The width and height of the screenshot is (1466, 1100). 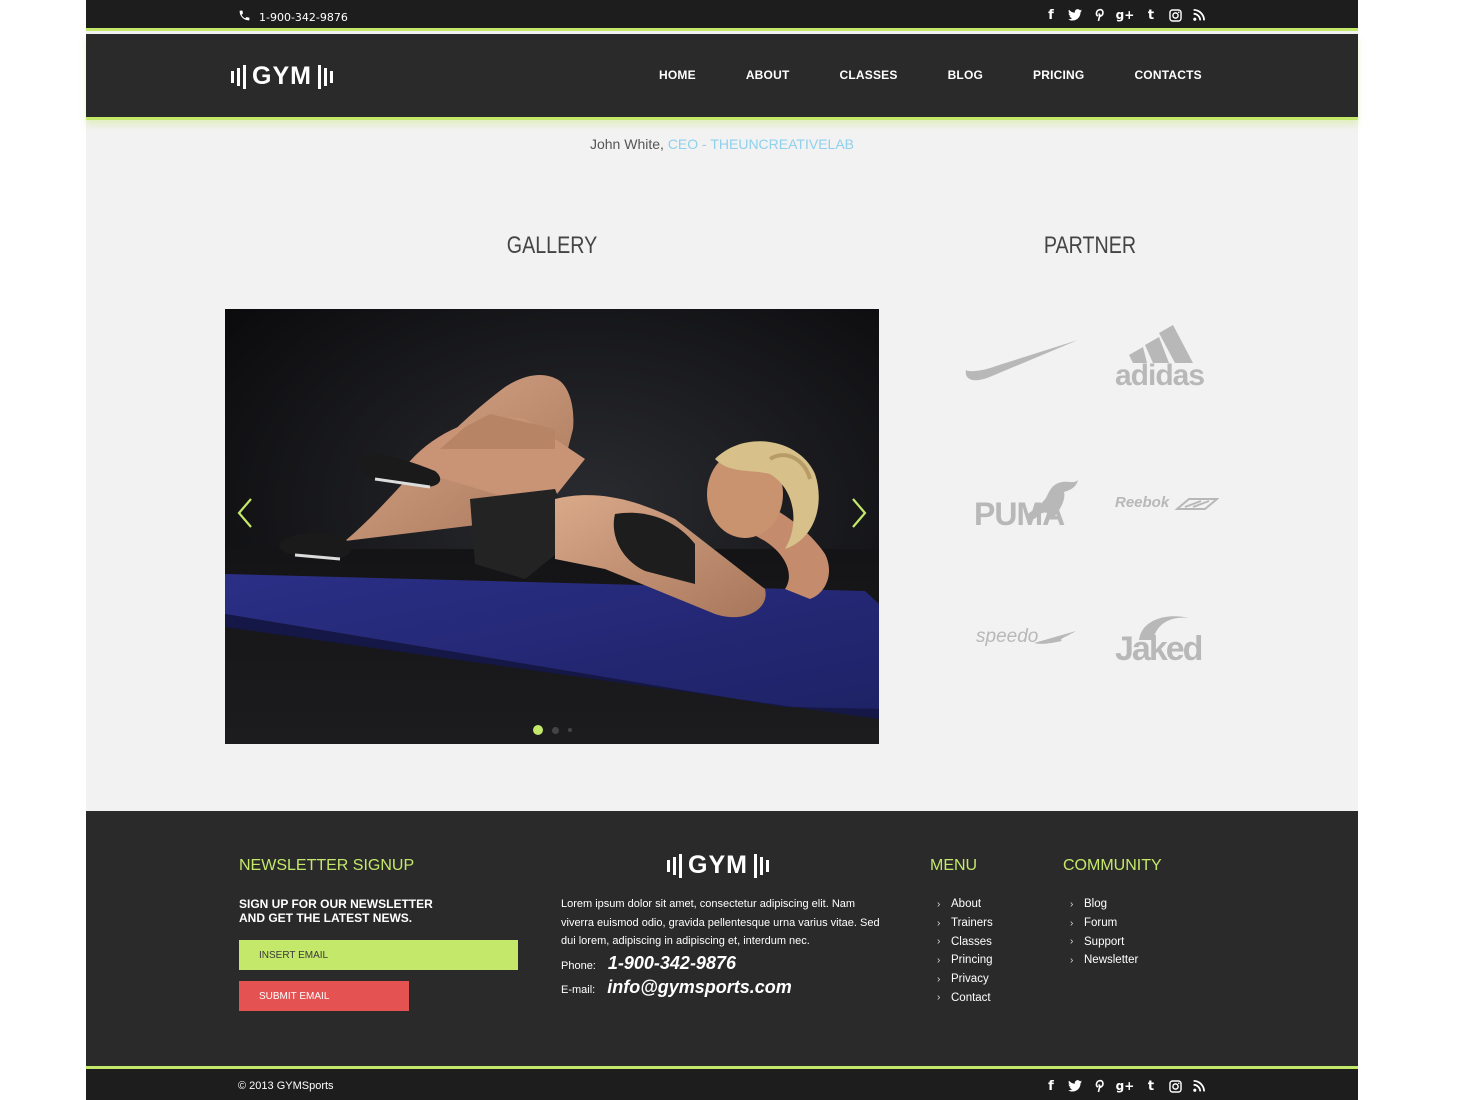 What do you see at coordinates (1101, 923) in the screenshot?
I see `footer-community-label: Forum` at bounding box center [1101, 923].